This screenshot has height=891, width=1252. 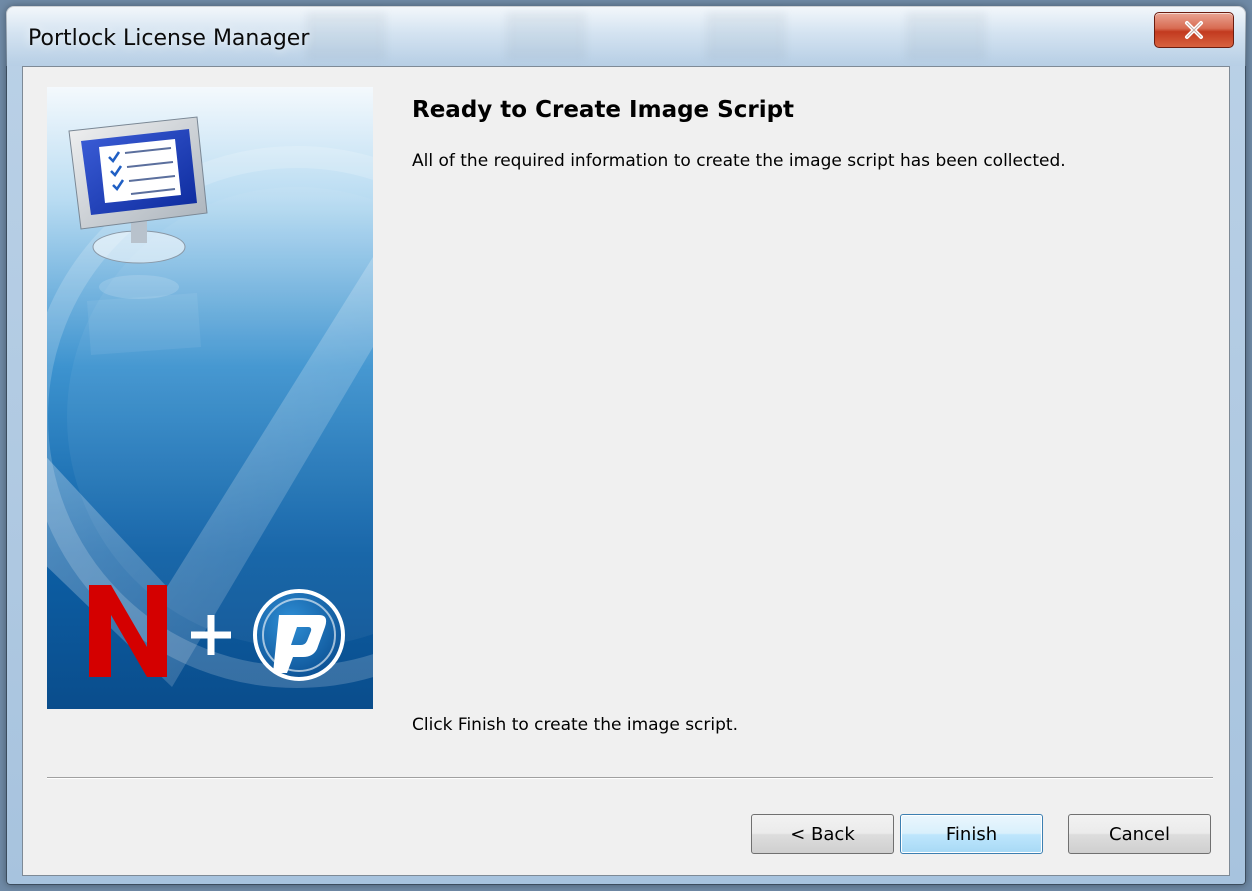 I want to click on finish-button: Finish, so click(x=971, y=834).